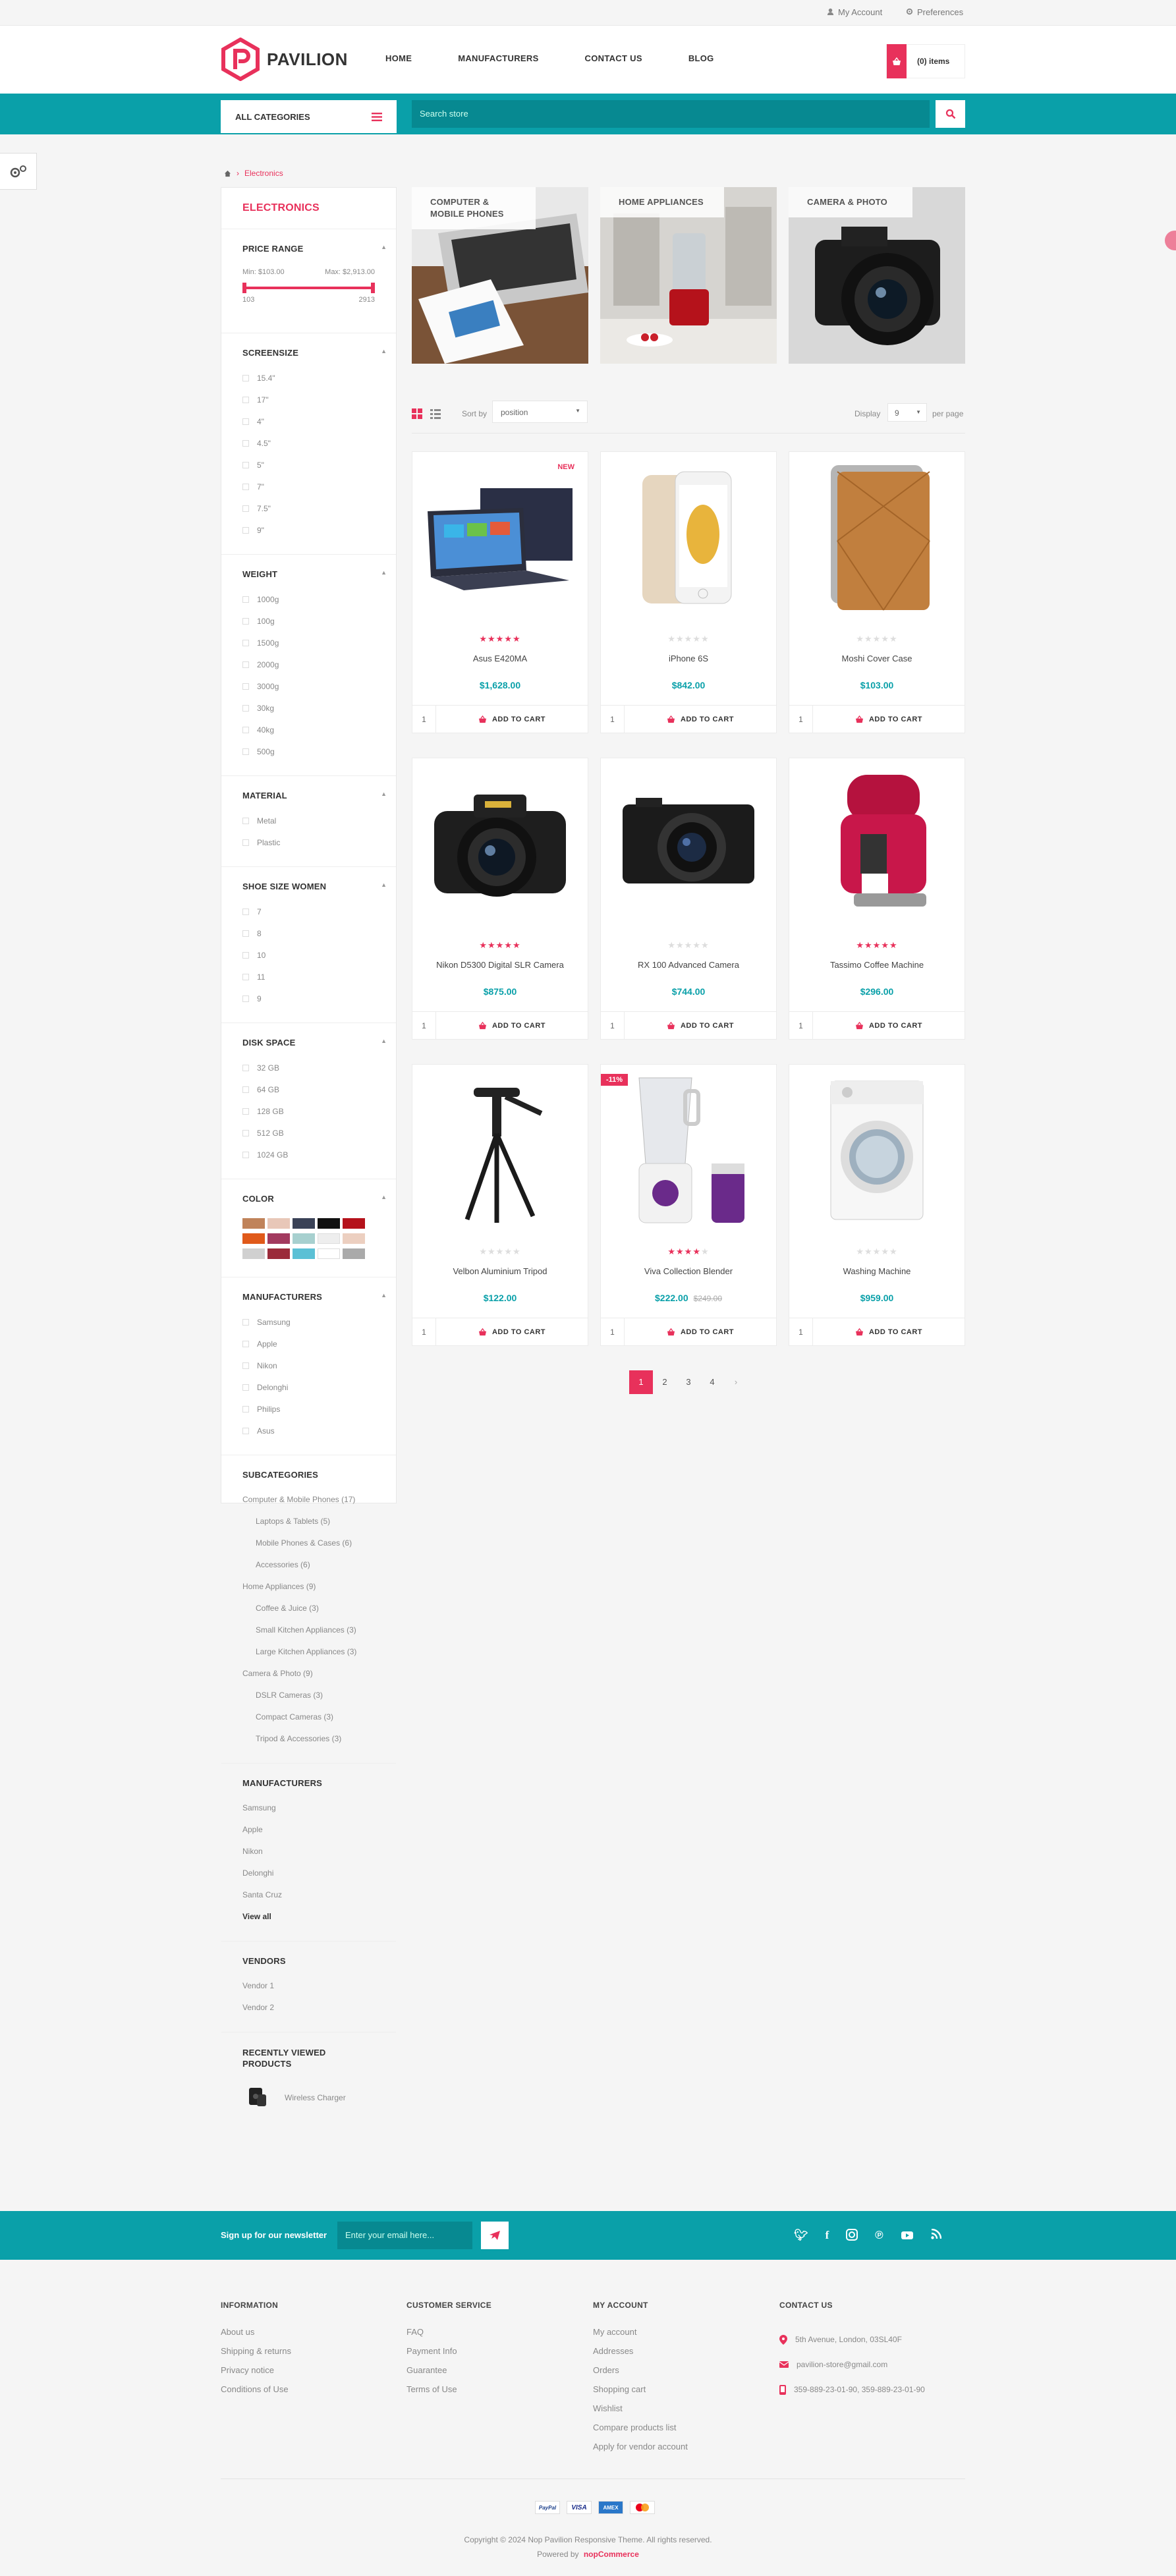 Image resolution: width=1176 pixels, height=2576 pixels. Describe the element at coordinates (640, 2412) in the screenshot. I see `footer-account-link: Wishlist` at that location.